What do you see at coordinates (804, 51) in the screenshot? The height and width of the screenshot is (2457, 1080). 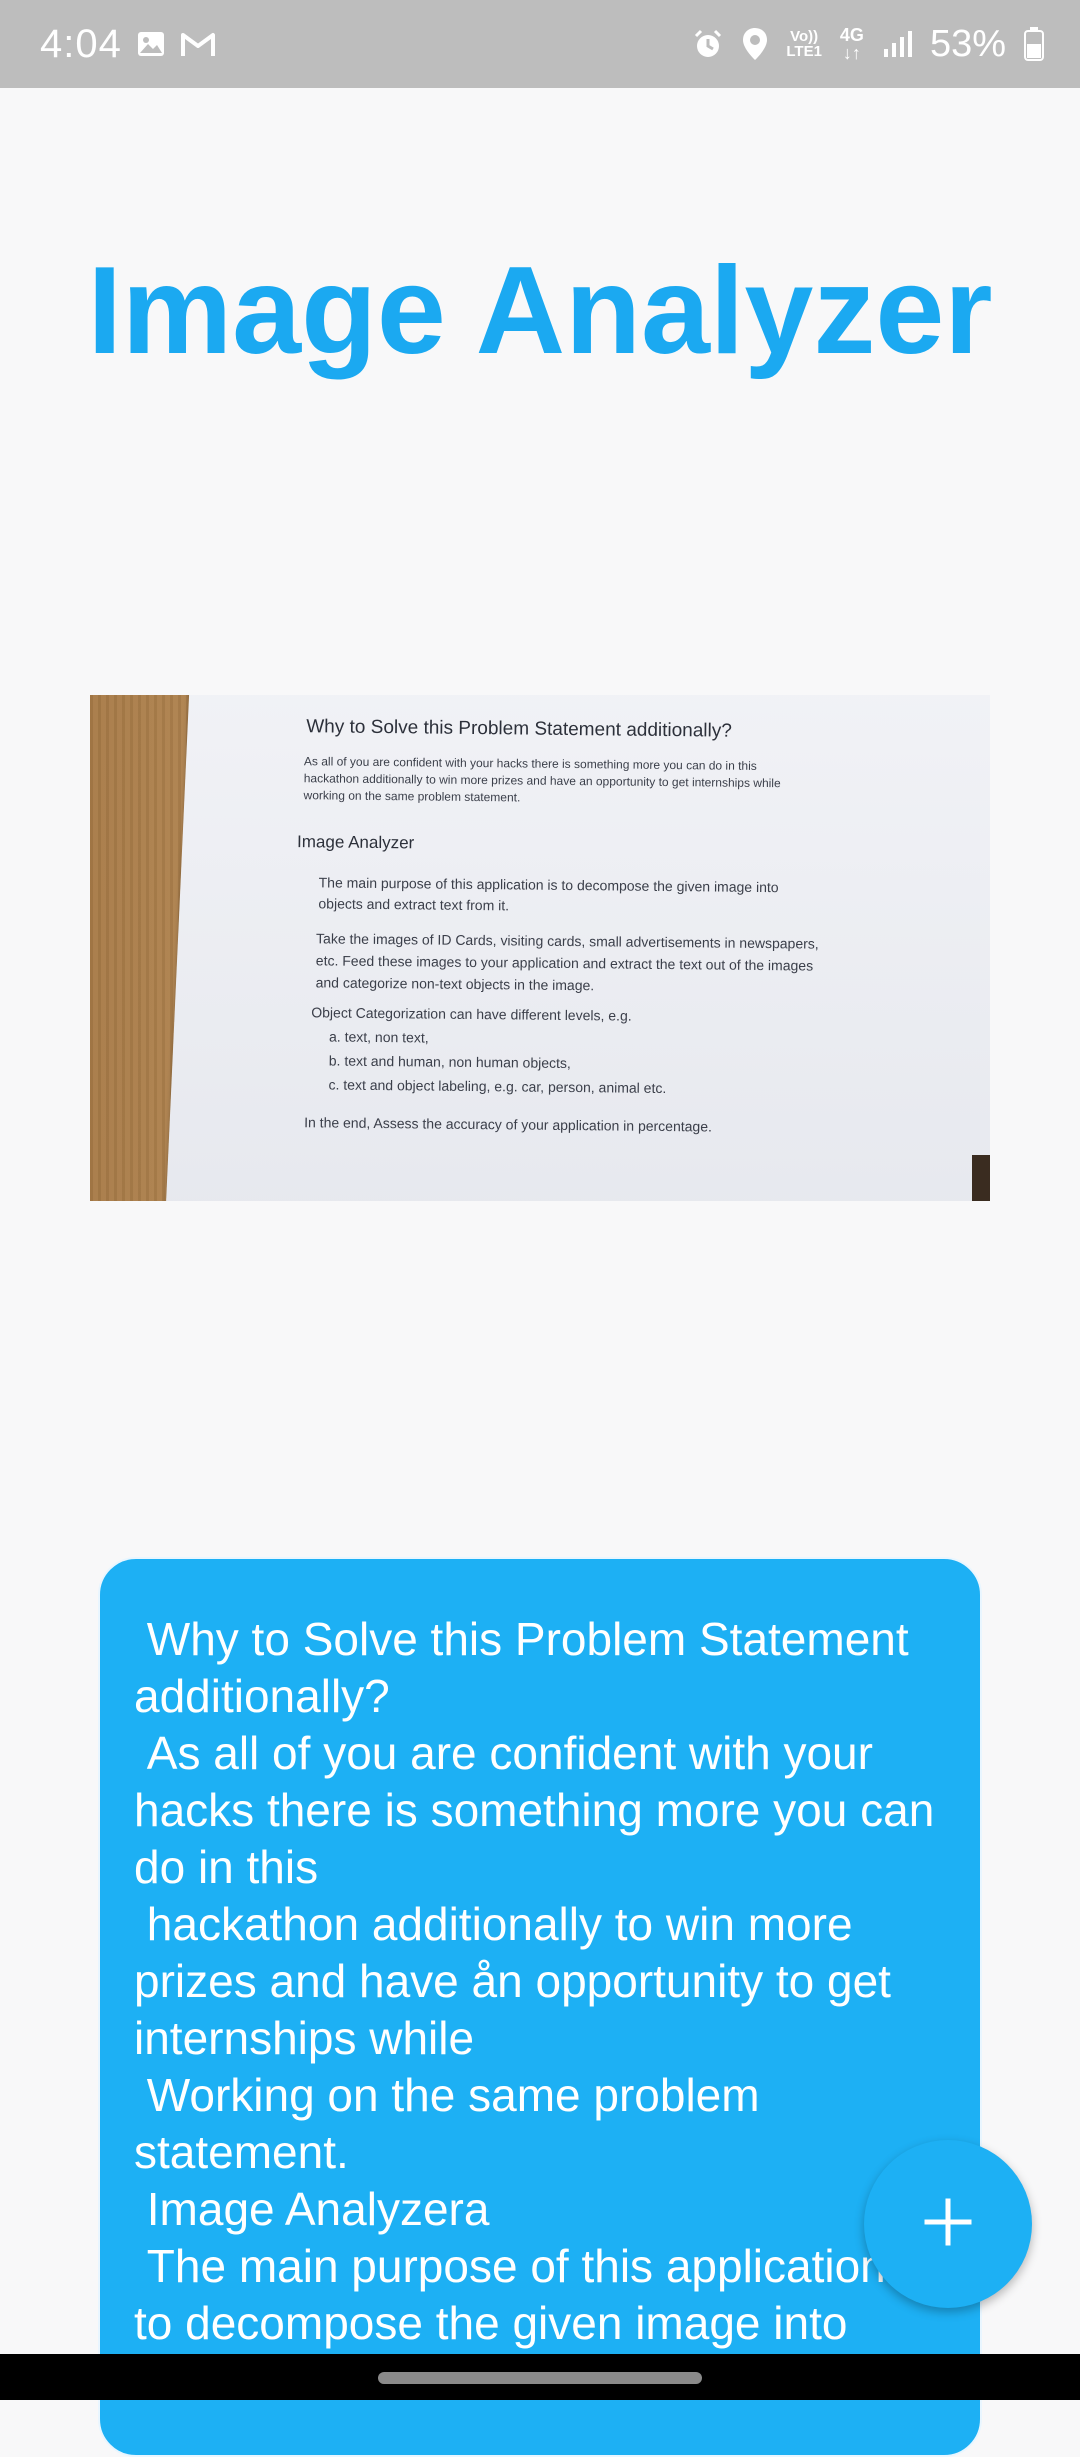 I see `volte-bottom: LTE1` at bounding box center [804, 51].